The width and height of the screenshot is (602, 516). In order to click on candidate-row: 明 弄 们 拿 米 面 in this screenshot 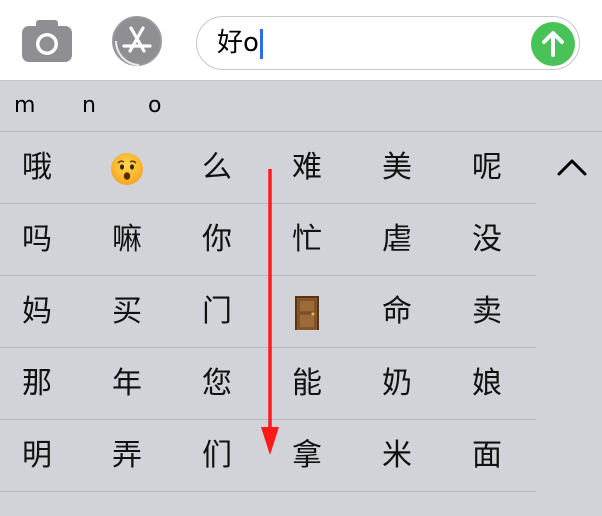, I will do `click(268, 456)`.